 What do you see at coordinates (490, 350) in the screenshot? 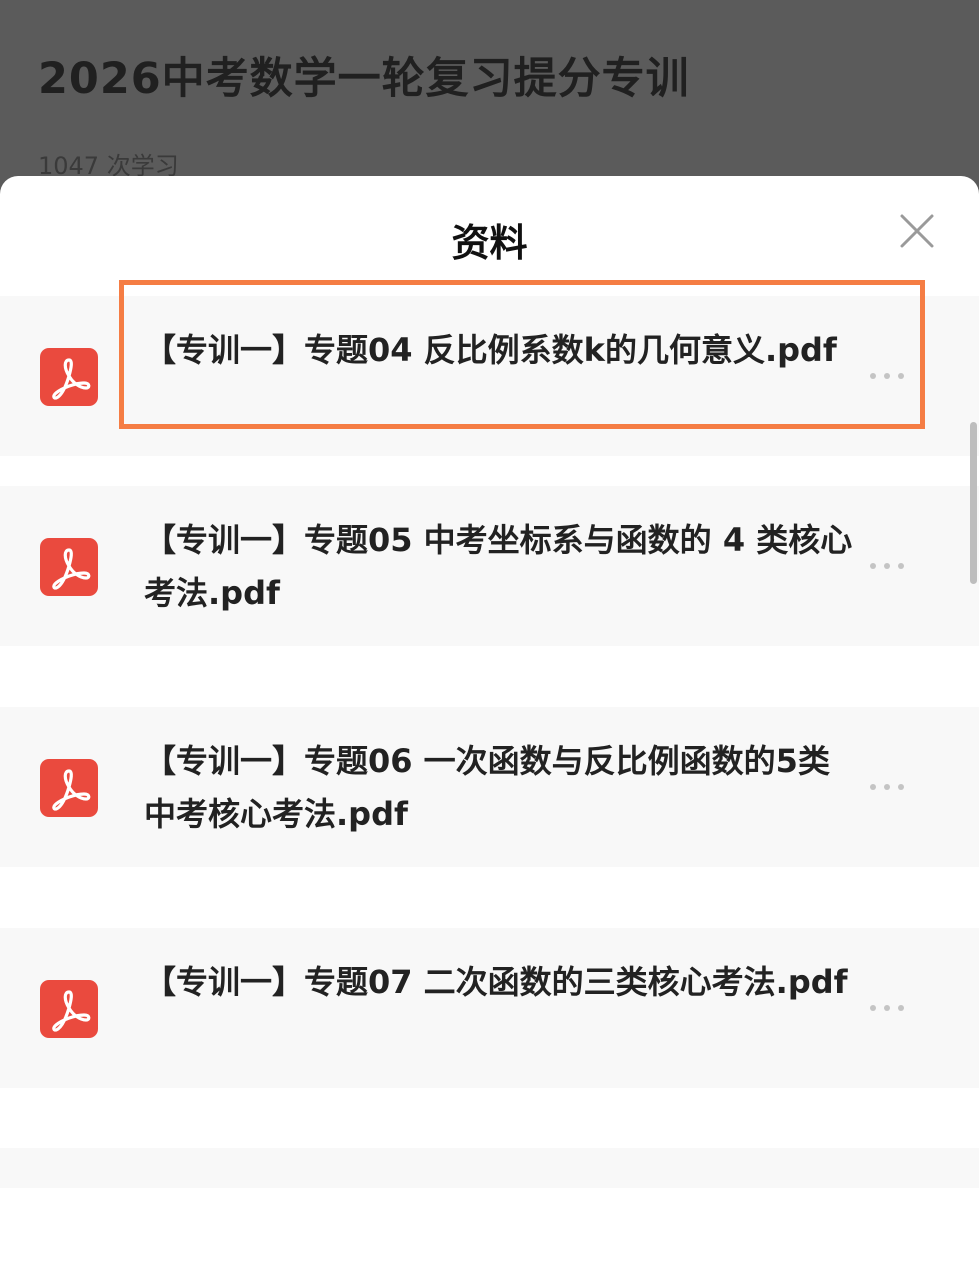
I see `file-name: 【专训一】专题04 反比例系数k的几何意义.pdf` at bounding box center [490, 350].